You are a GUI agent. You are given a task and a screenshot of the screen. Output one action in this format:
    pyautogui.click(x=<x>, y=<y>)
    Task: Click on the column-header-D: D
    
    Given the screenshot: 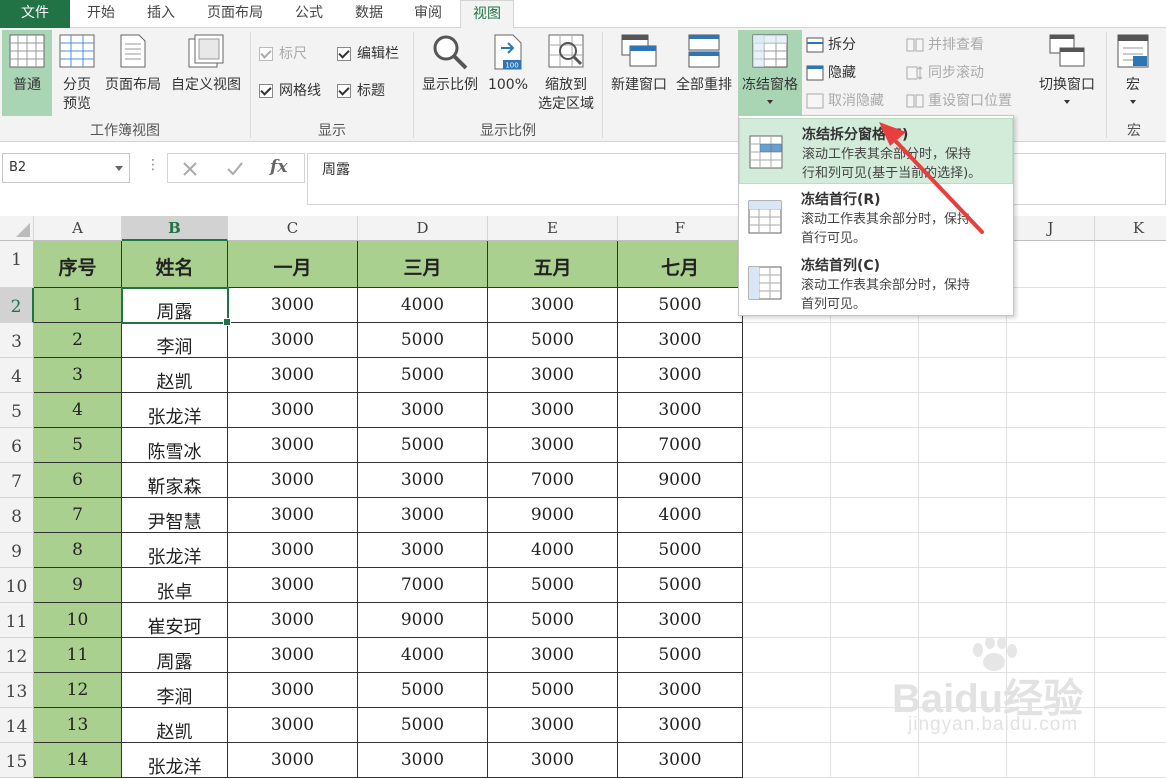 What is the action you would take?
    pyautogui.click(x=423, y=228)
    